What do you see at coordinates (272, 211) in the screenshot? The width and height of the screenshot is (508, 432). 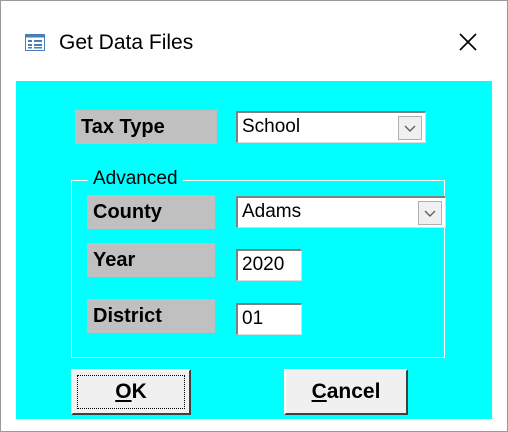 I see `county-value: Adams` at bounding box center [272, 211].